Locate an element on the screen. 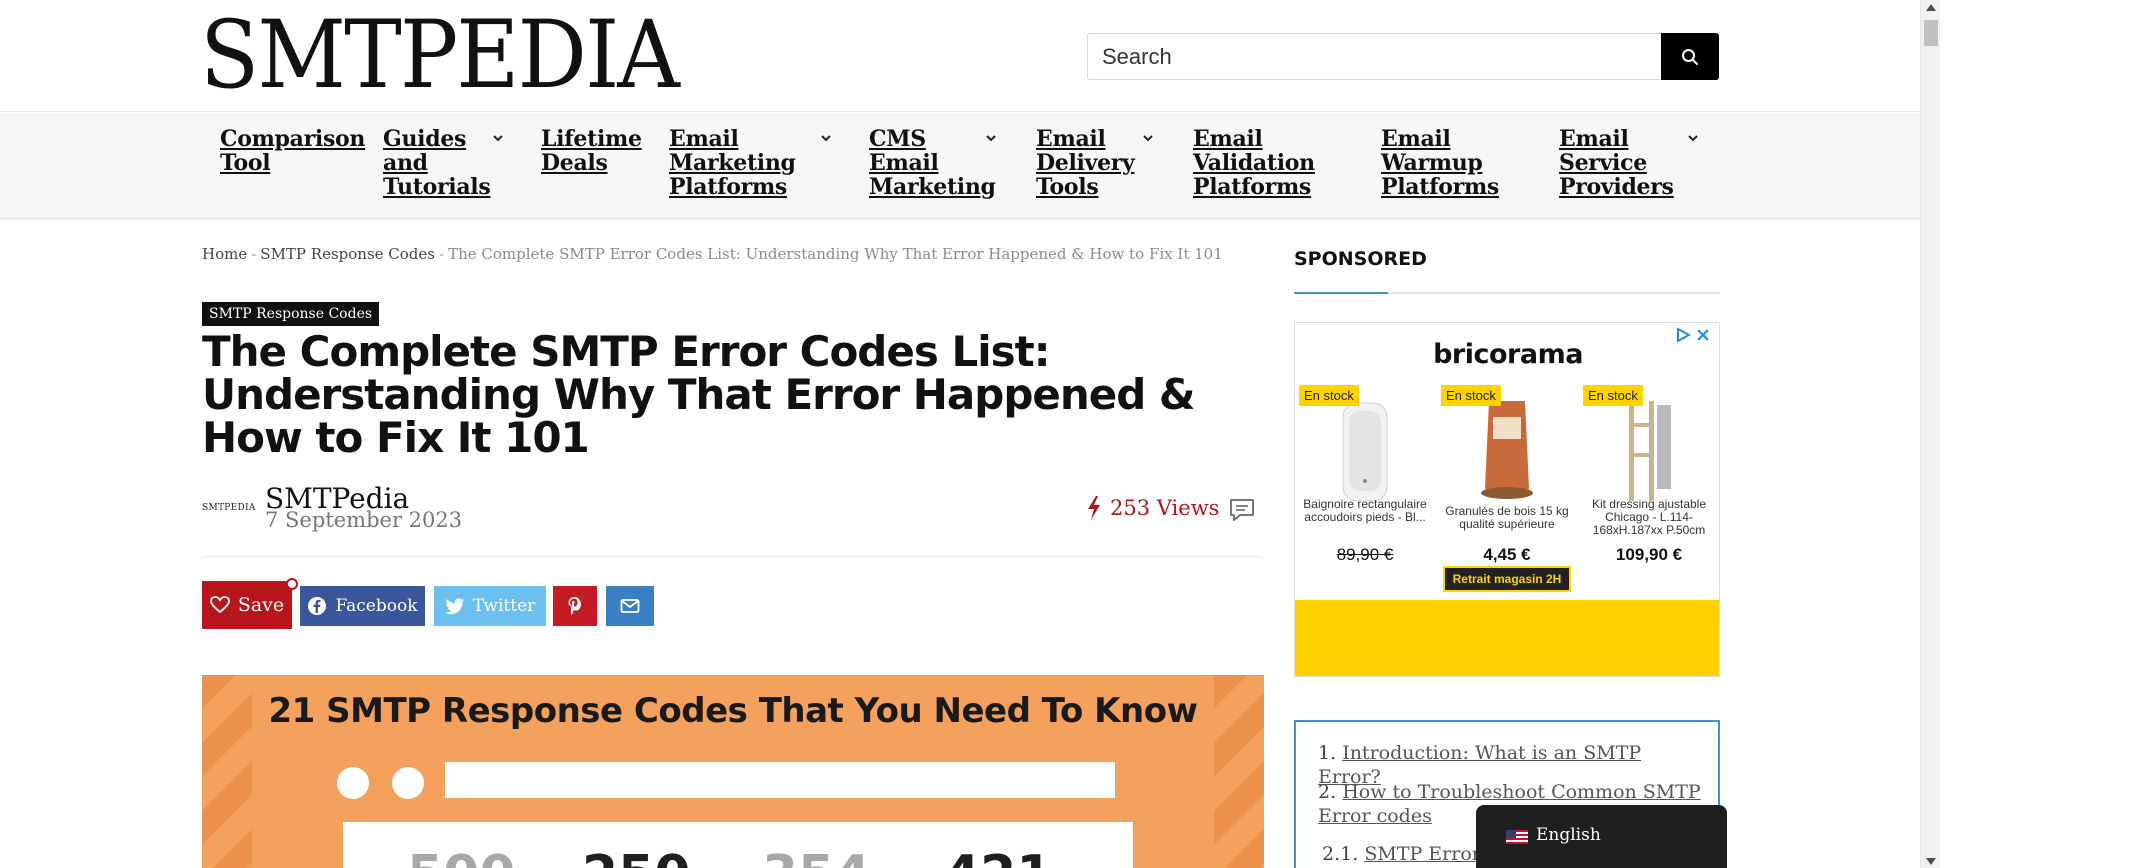  nav-item-email-service-providers: Email Service Providers is located at coordinates (1619, 163).